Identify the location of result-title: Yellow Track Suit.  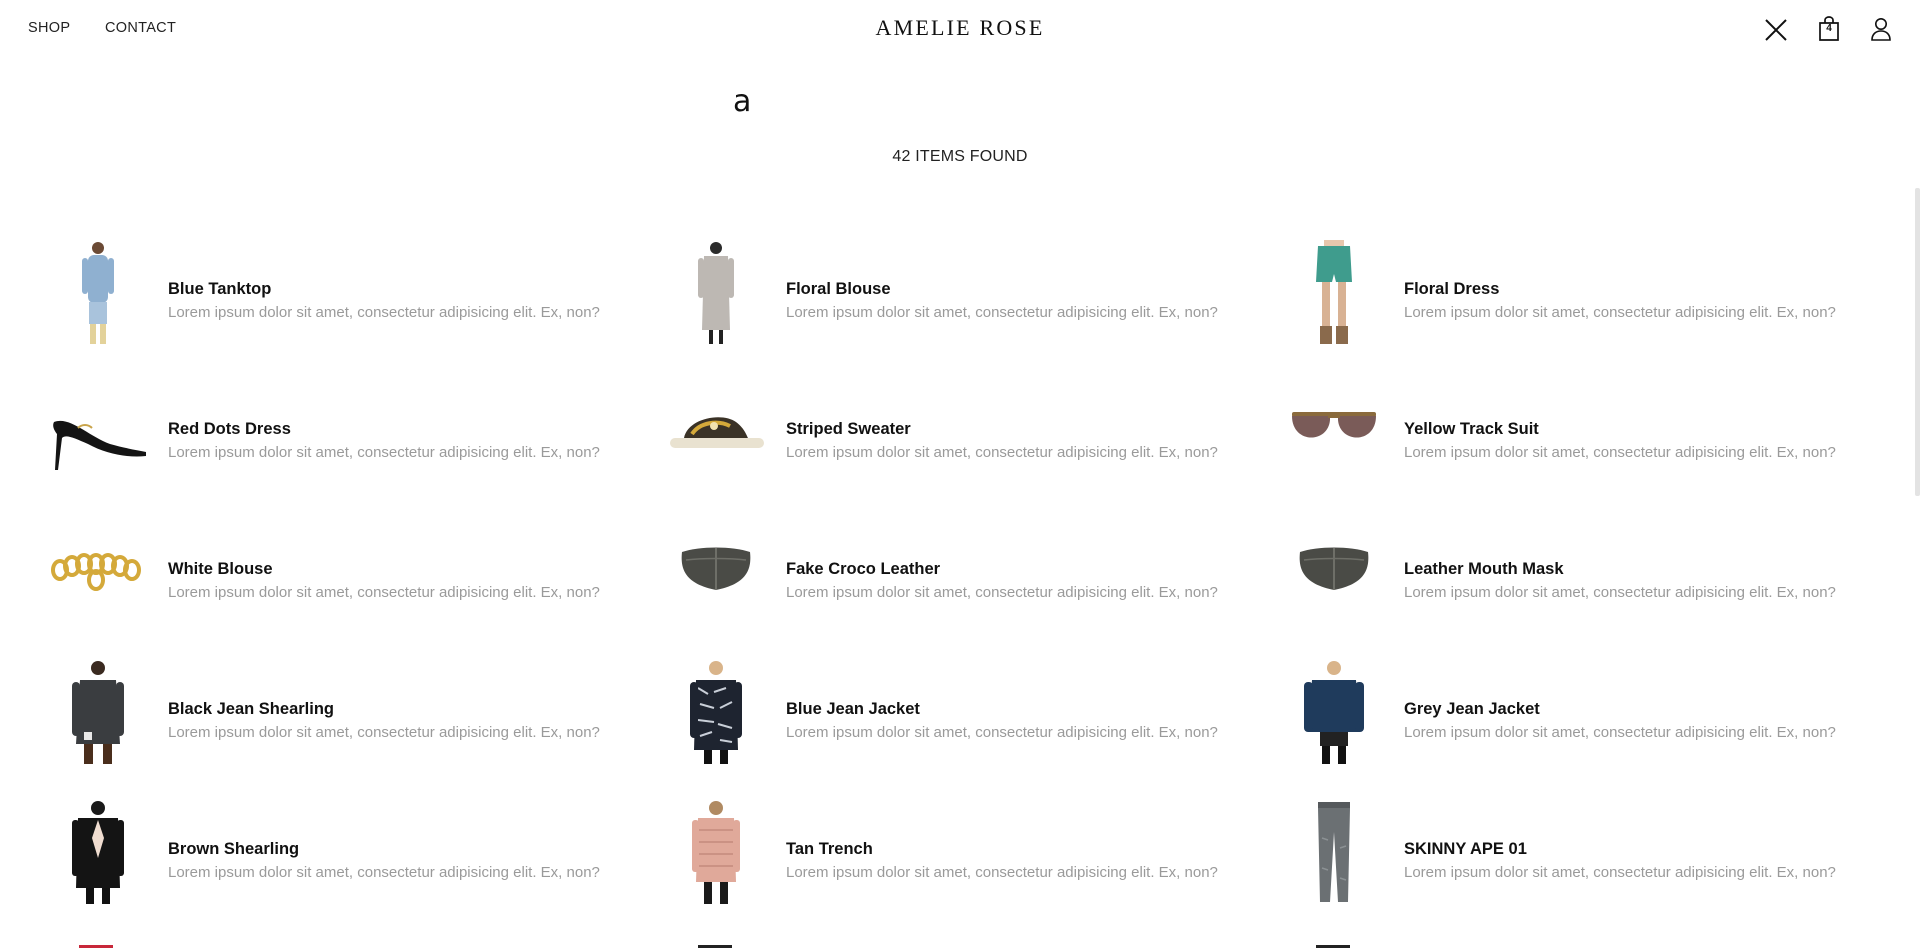
(1471, 429).